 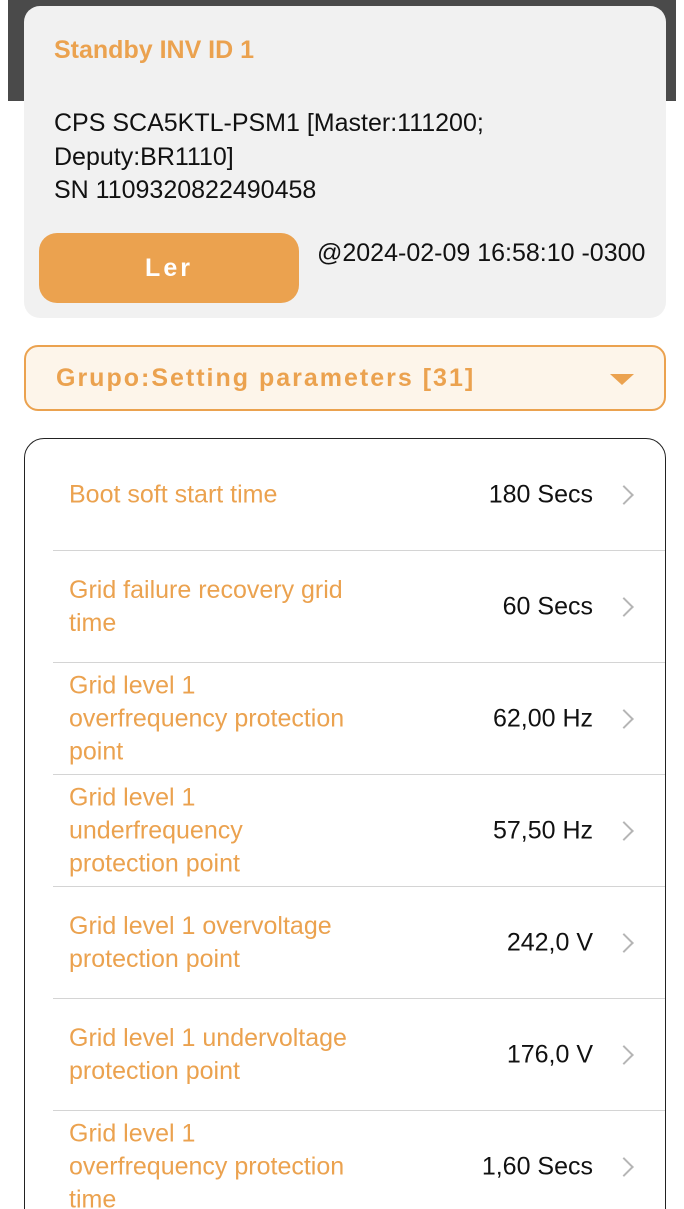 I want to click on param-value: 1,60 Secs, so click(x=537, y=1166).